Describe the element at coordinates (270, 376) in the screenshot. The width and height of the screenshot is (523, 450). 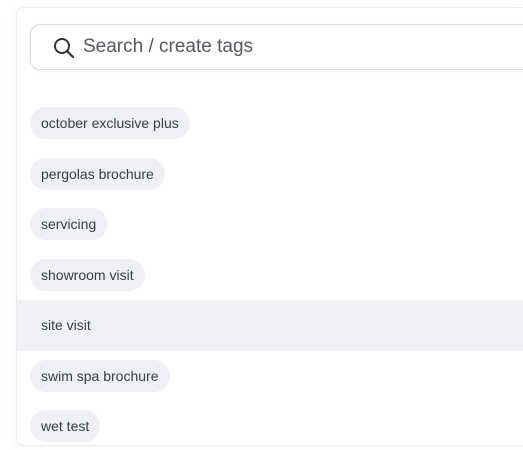
I see `tag-option-swim-spa-brochure: swim spa brochure` at that location.